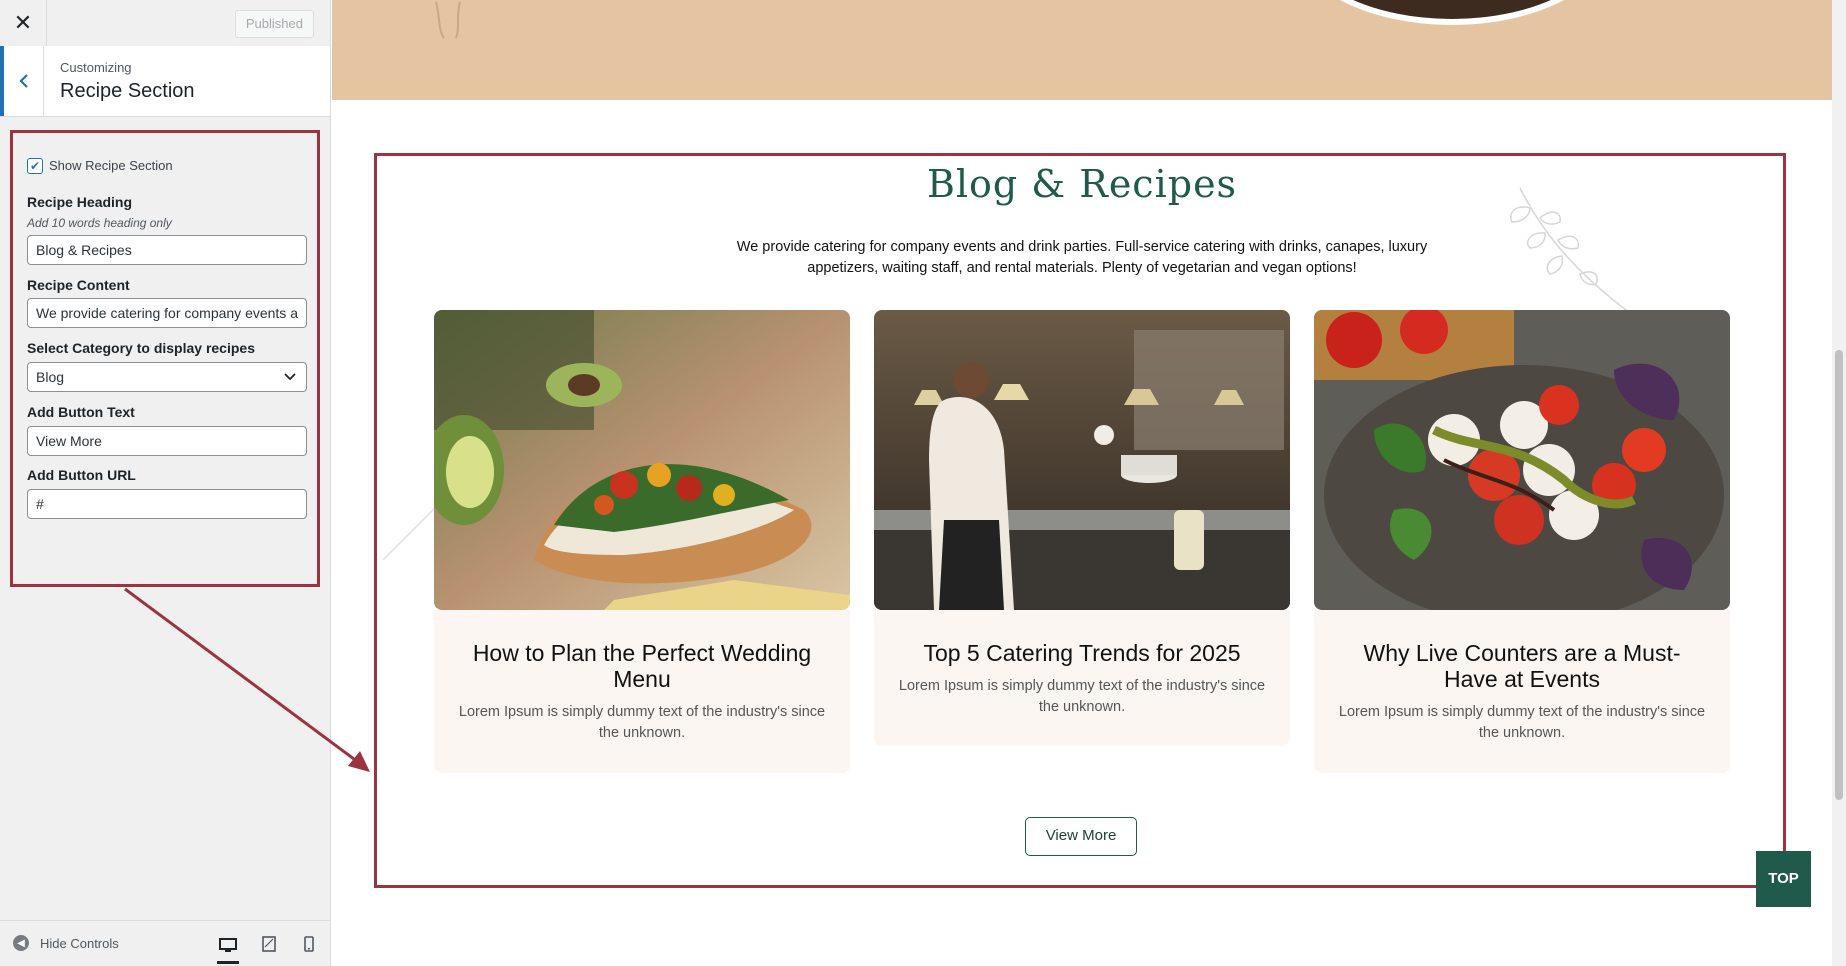  I want to click on close-icon: ✕, so click(23, 23).